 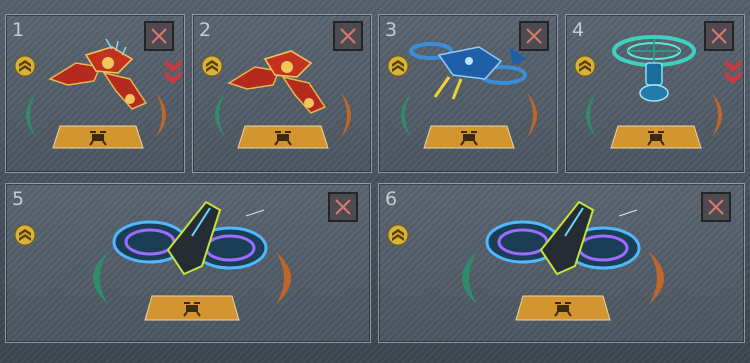 I want to click on unit-slot-1: 1, so click(x=95, y=93).